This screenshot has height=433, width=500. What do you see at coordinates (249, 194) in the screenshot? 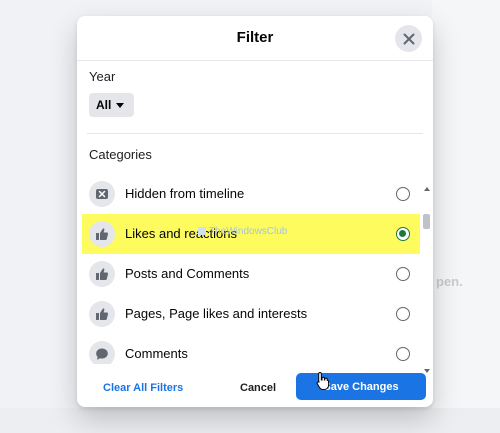
I see `category-row-hidden-from-timeline: Hidden from timeline` at bounding box center [249, 194].